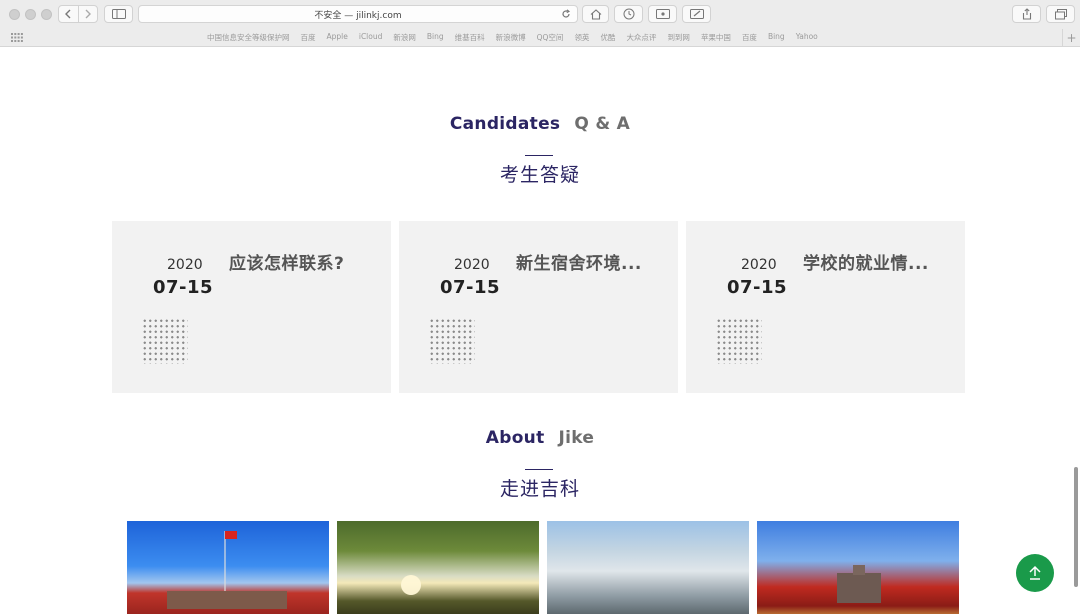 The image size is (1080, 614). What do you see at coordinates (539, 469) in the screenshot?
I see `about-title-divider` at bounding box center [539, 469].